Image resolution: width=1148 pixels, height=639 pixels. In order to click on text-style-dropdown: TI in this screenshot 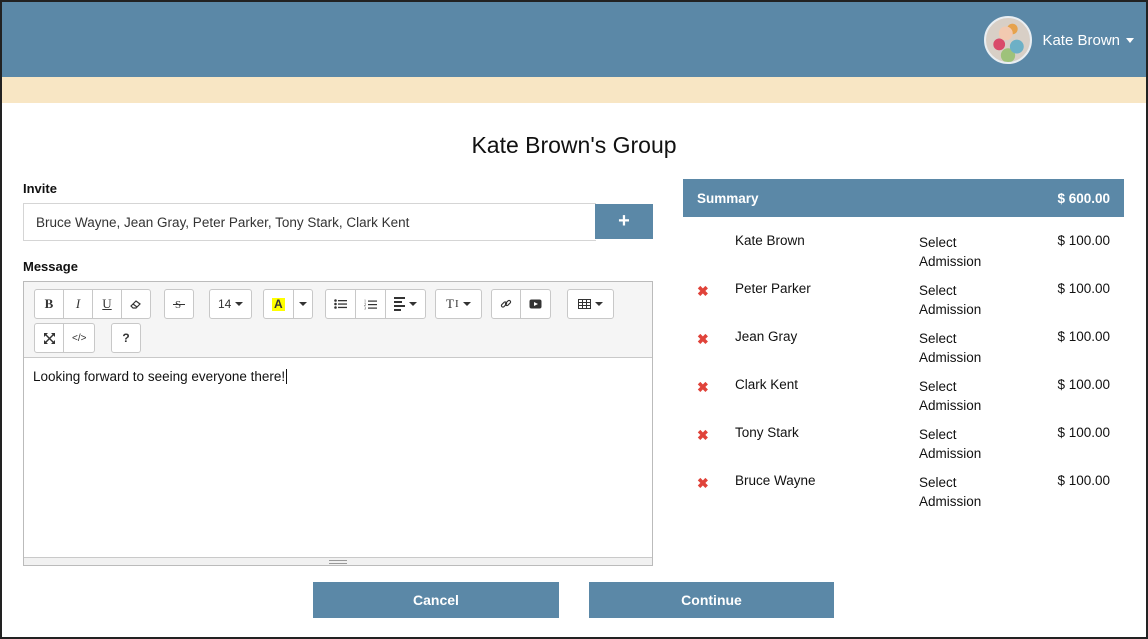, I will do `click(458, 304)`.